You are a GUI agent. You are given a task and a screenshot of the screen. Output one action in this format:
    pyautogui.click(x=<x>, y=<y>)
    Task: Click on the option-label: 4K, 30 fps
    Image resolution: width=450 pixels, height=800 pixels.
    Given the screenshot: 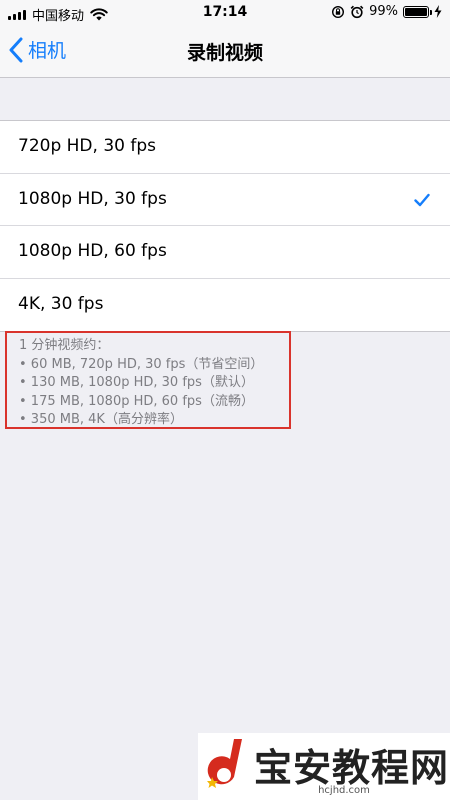 What is the action you would take?
    pyautogui.click(x=61, y=303)
    